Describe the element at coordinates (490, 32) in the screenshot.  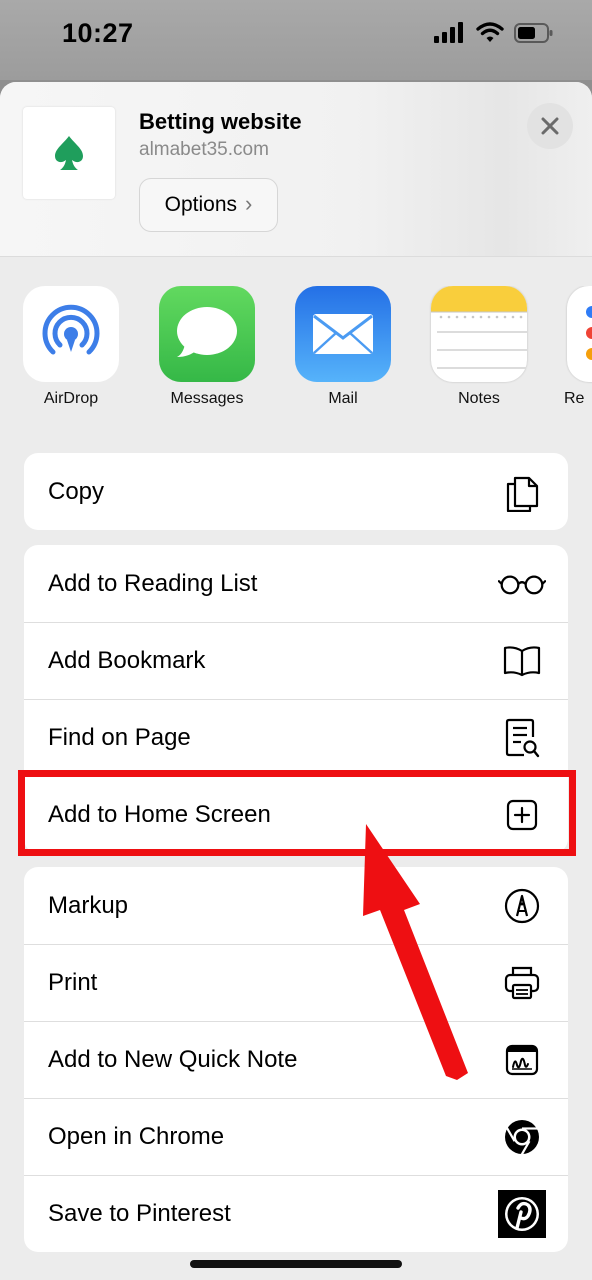
I see `wifi-icon` at that location.